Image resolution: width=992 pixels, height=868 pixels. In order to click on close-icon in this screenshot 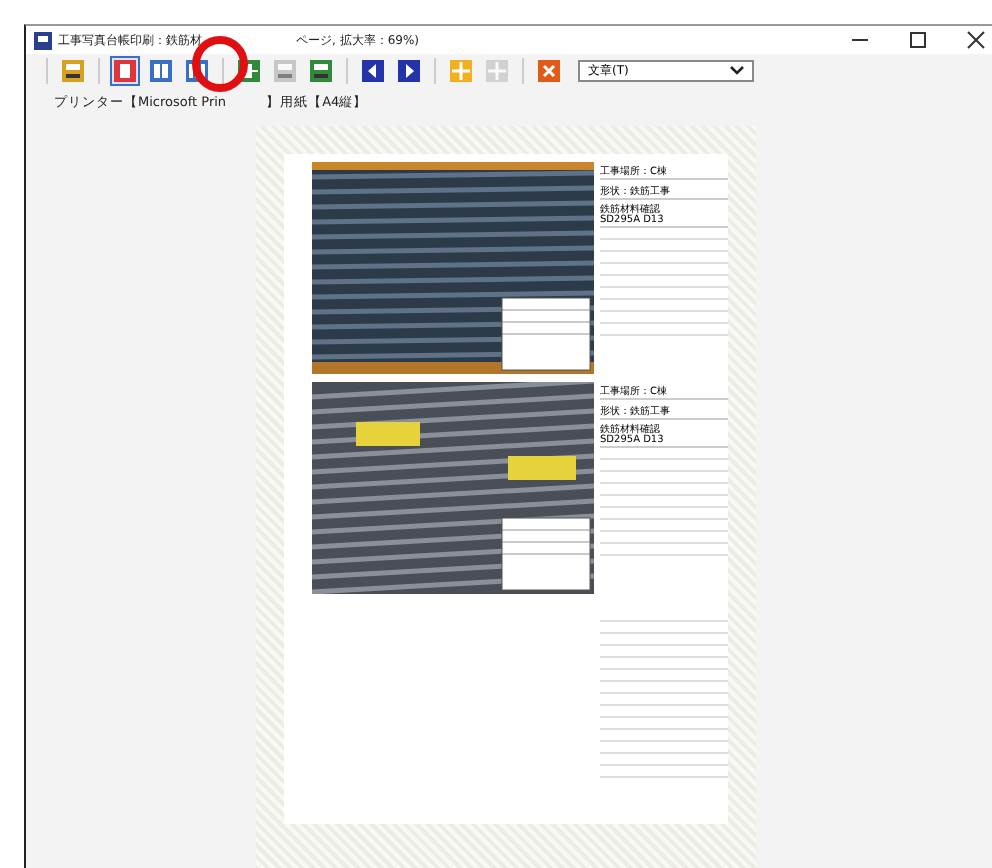, I will do `click(976, 40)`.